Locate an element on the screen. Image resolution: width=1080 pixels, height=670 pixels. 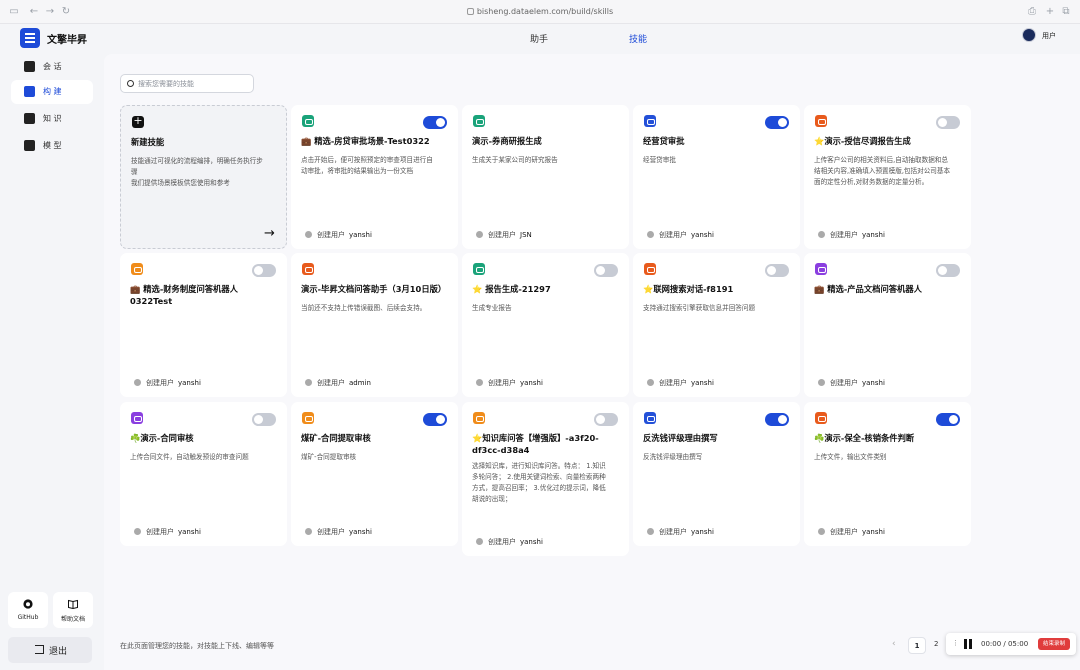
sidebar-item-label: 构 建 is located at coordinates (52, 91).